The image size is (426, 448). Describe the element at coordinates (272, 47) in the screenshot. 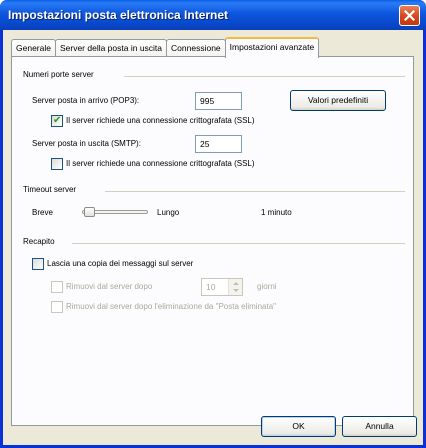

I see `tab-advanced-settings: Impostazioni avanzate` at that location.